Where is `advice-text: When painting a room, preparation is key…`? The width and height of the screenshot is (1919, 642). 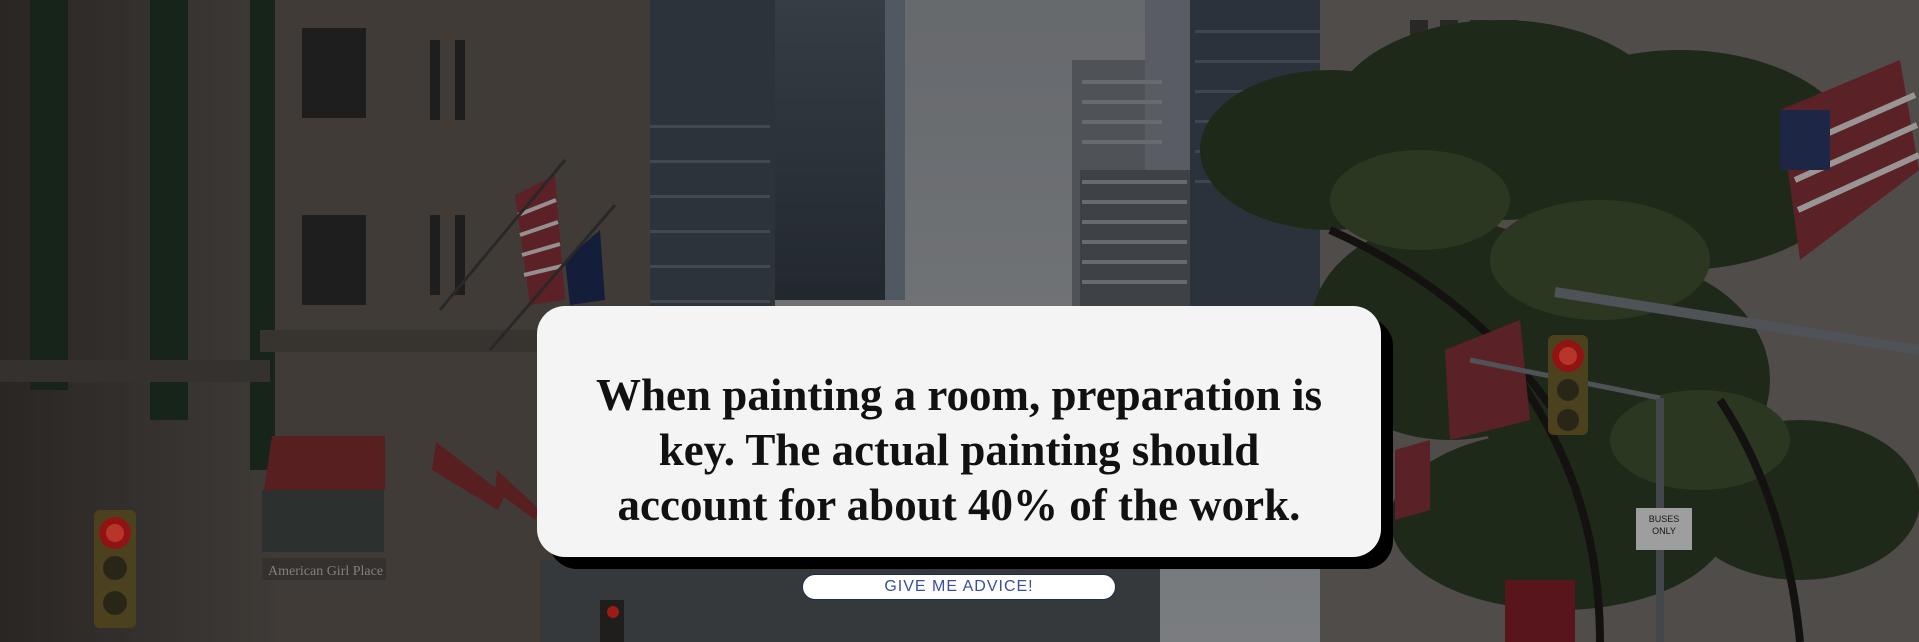
advice-text: When painting a room, preparation is key… is located at coordinates (959, 450).